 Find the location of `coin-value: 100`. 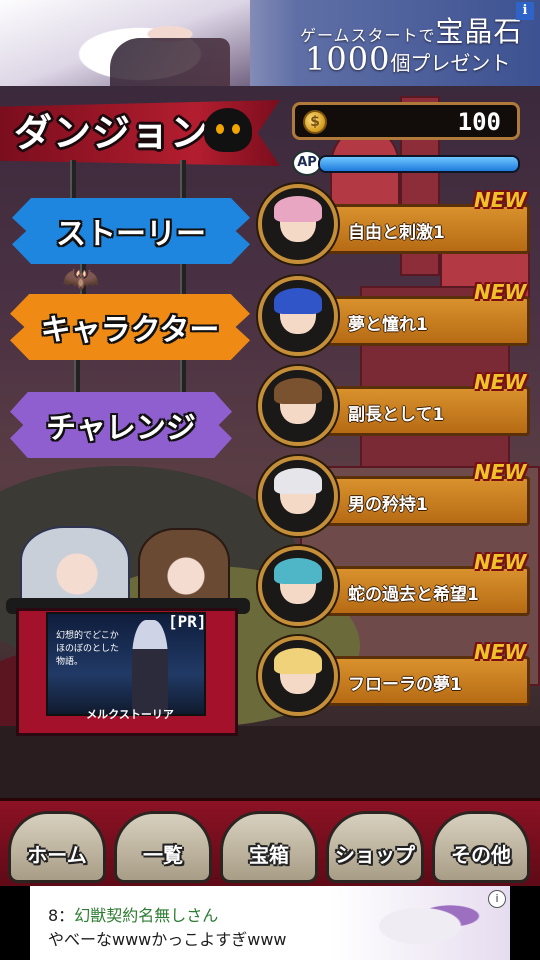

coin-value: 100 is located at coordinates (479, 122).